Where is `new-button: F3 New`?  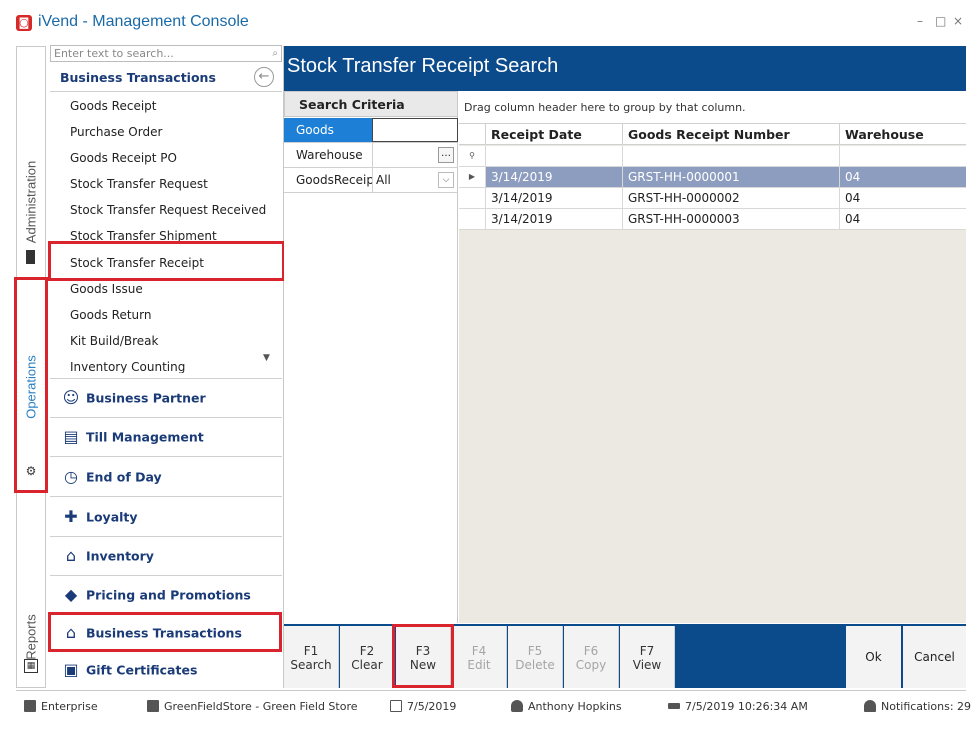 new-button: F3 New is located at coordinates (423, 657).